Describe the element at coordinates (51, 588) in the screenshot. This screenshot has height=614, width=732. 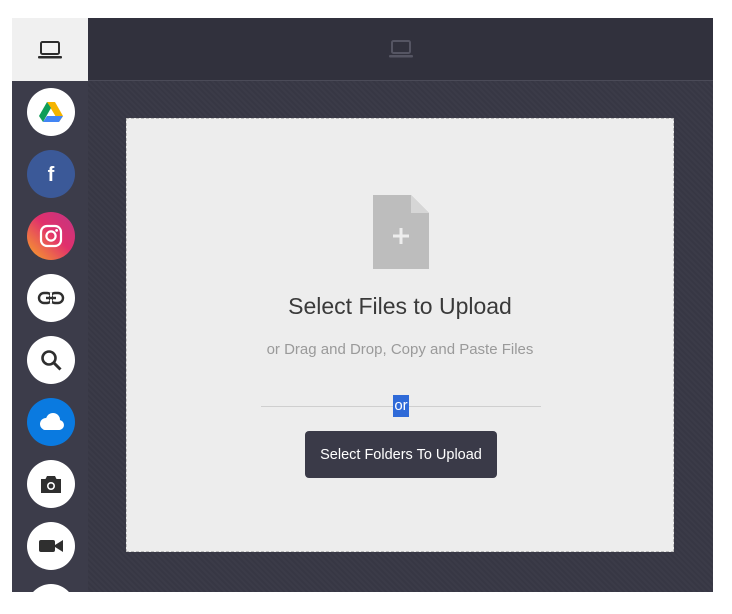
I see `source-more` at that location.